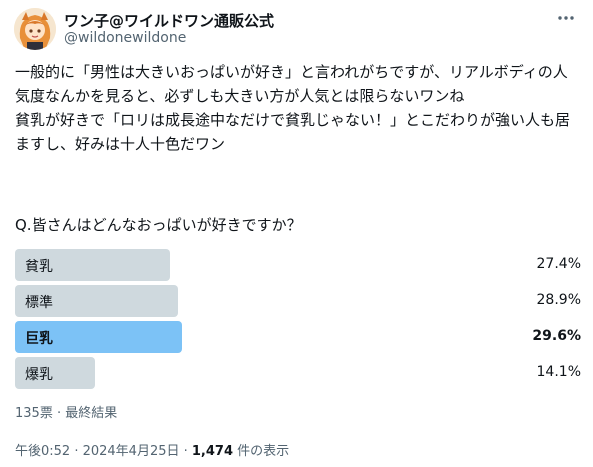 This screenshot has width=593, height=467. What do you see at coordinates (39, 267) in the screenshot?
I see `poll-option-label: 貧乳` at bounding box center [39, 267].